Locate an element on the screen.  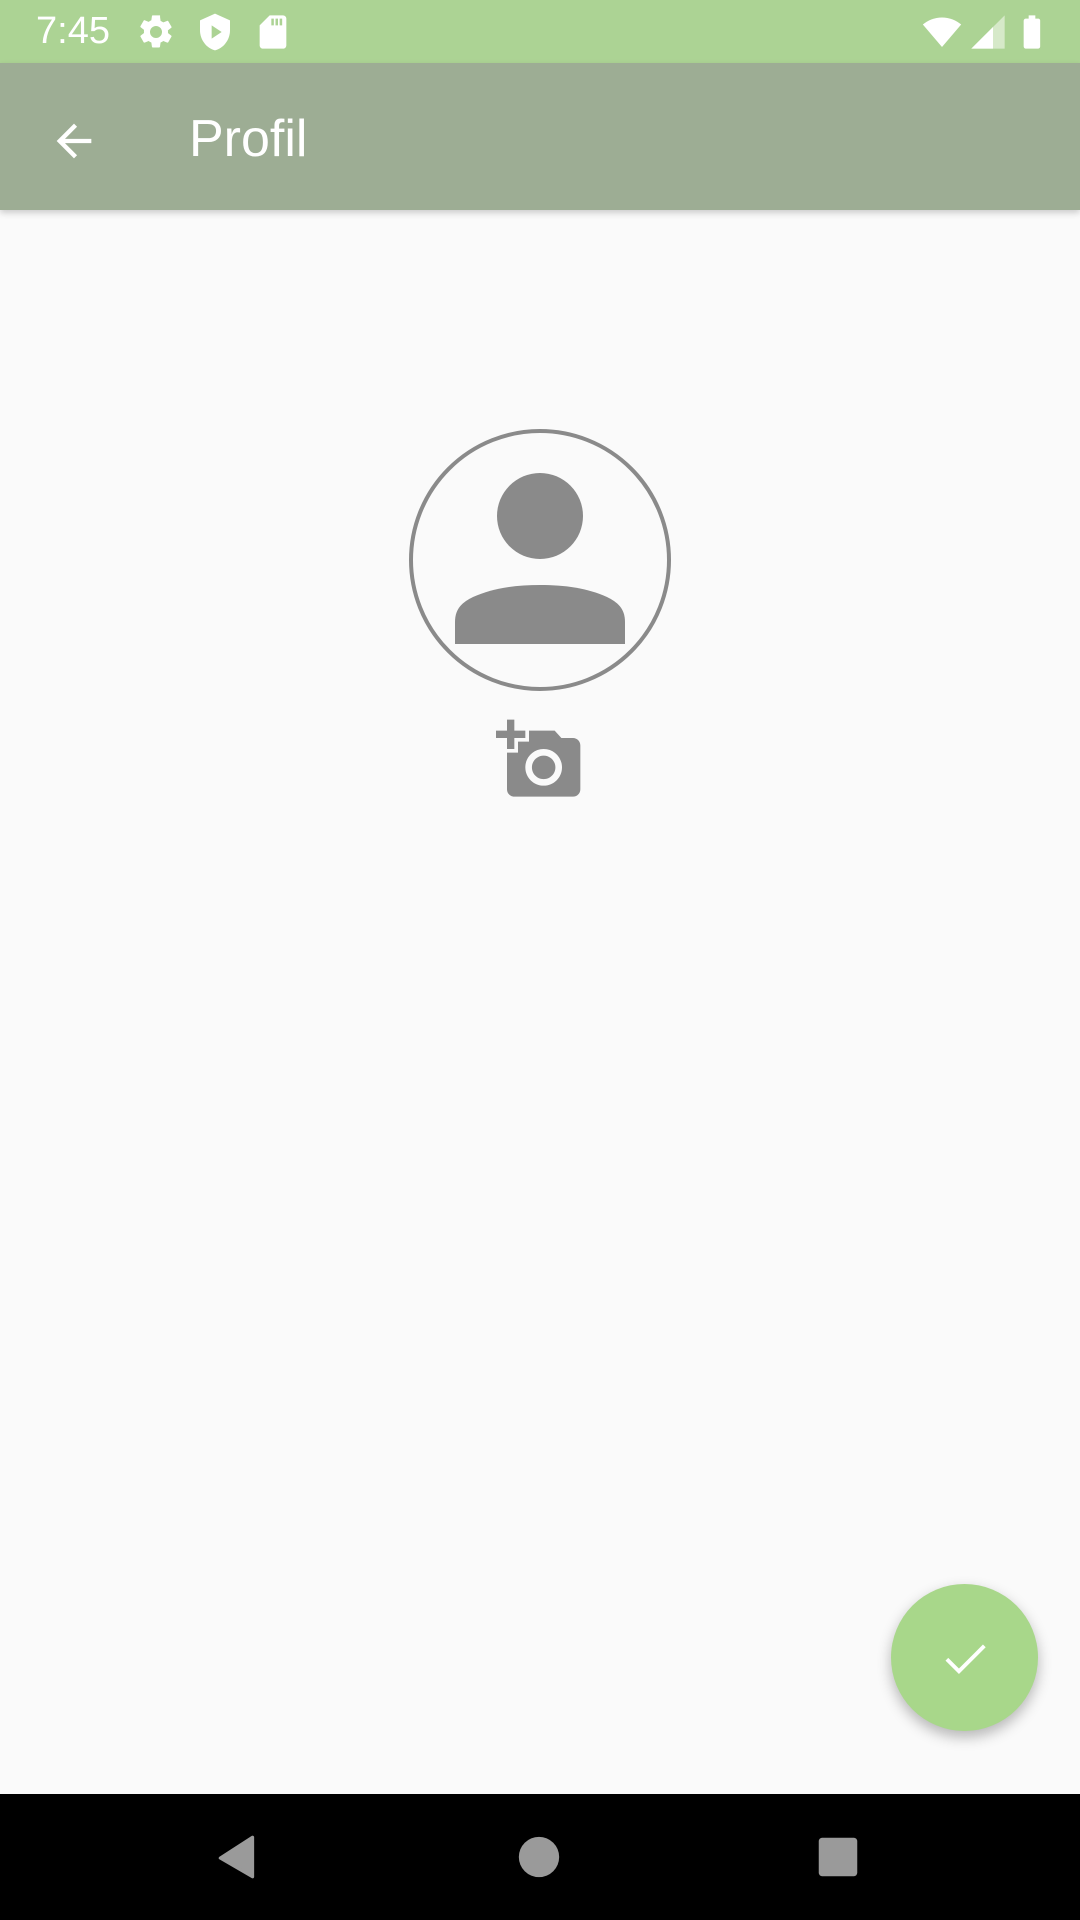
confirm-fab is located at coordinates (964, 1657).